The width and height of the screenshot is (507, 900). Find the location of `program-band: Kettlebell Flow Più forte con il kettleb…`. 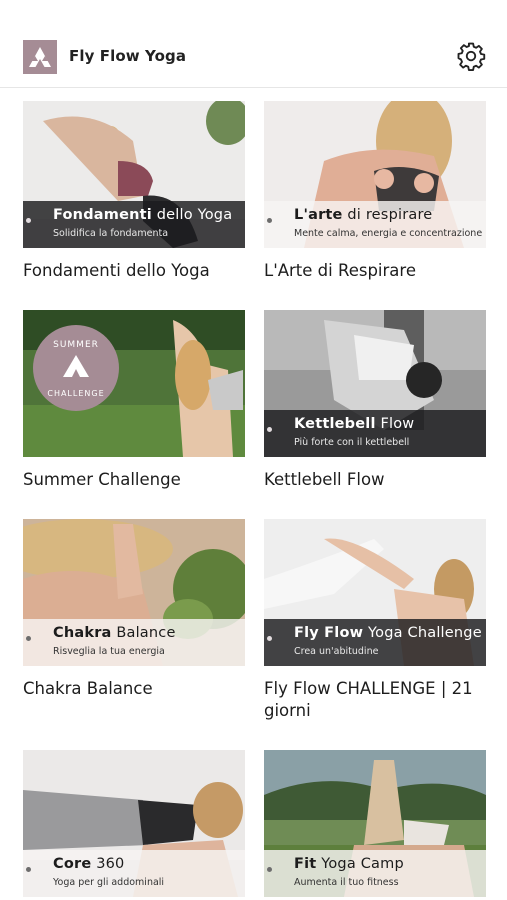

program-band: Kettlebell Flow Più forte con il kettleb… is located at coordinates (375, 433).